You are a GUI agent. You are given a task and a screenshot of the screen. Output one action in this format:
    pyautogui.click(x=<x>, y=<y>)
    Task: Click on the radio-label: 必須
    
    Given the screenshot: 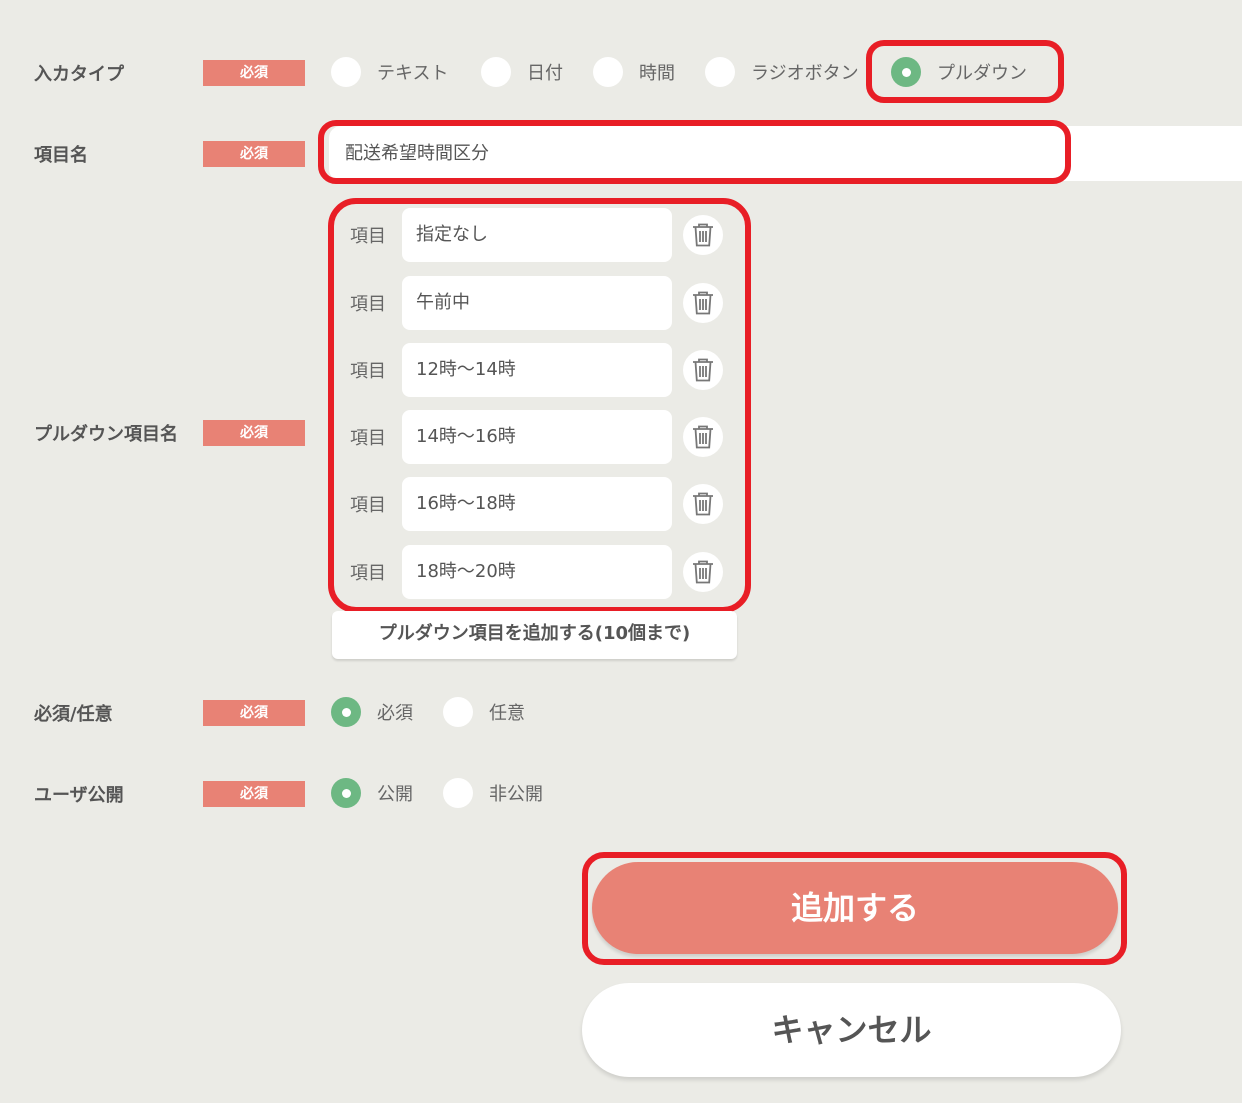 What is the action you would take?
    pyautogui.click(x=395, y=713)
    